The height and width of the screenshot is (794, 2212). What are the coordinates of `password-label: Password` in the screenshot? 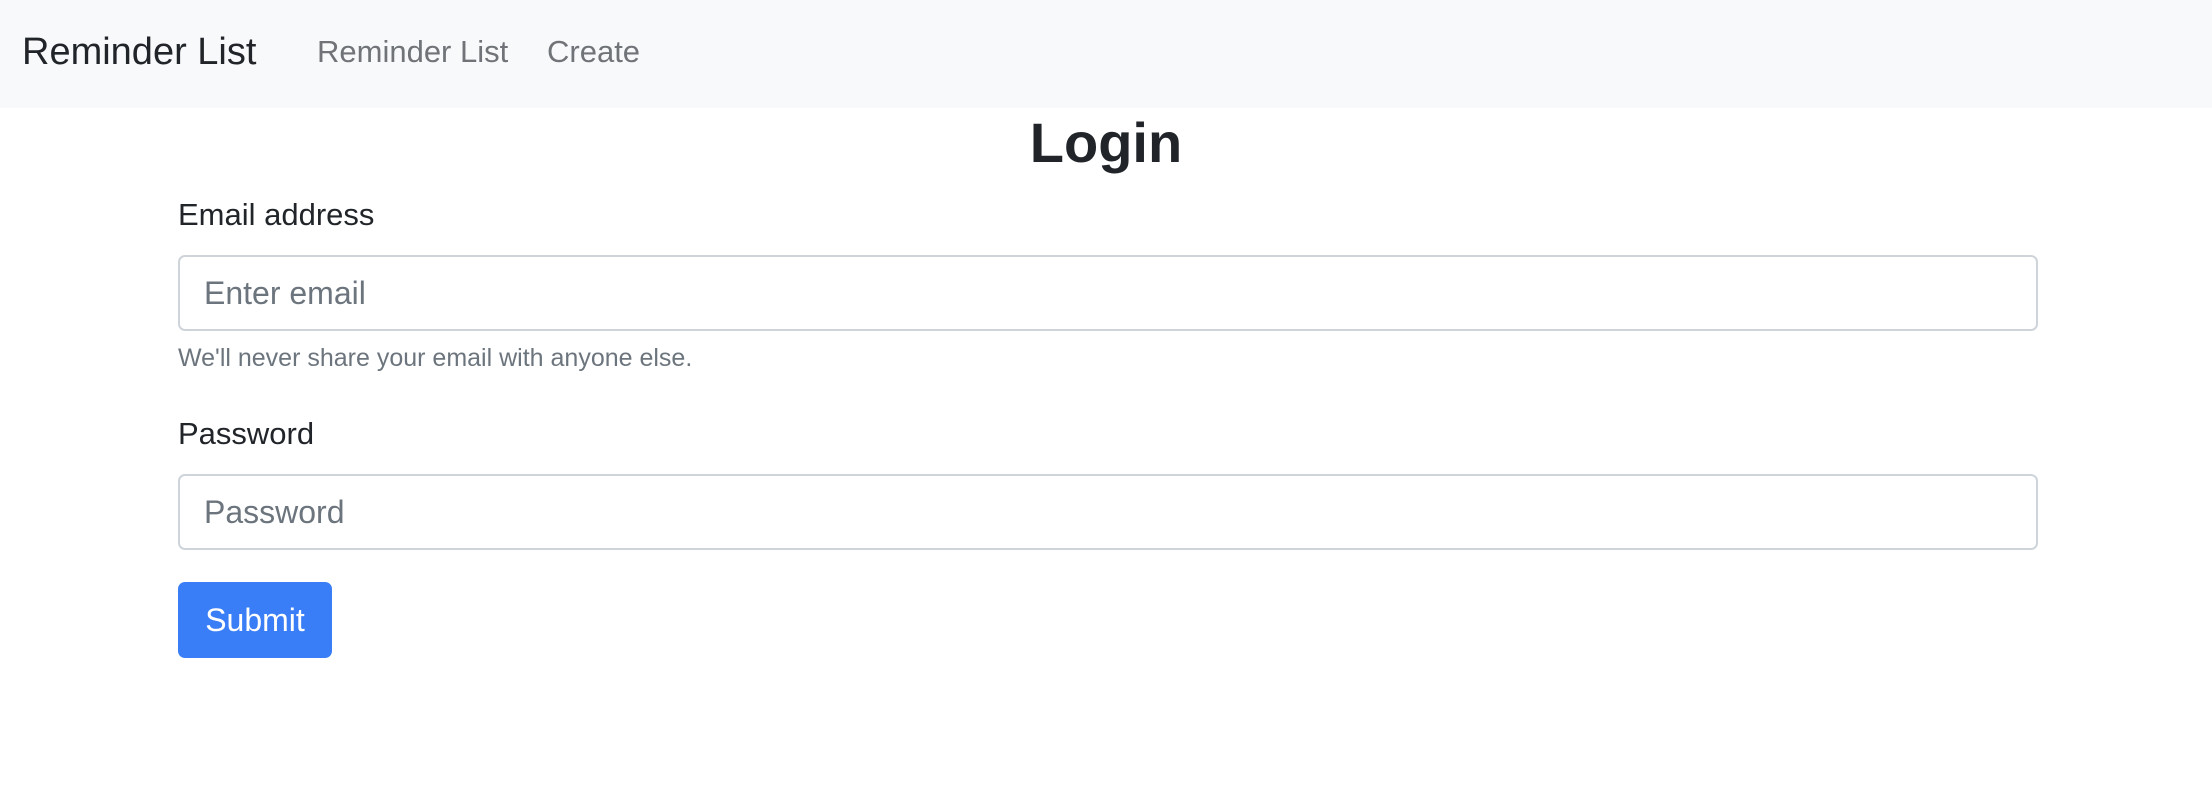 It's located at (246, 433).